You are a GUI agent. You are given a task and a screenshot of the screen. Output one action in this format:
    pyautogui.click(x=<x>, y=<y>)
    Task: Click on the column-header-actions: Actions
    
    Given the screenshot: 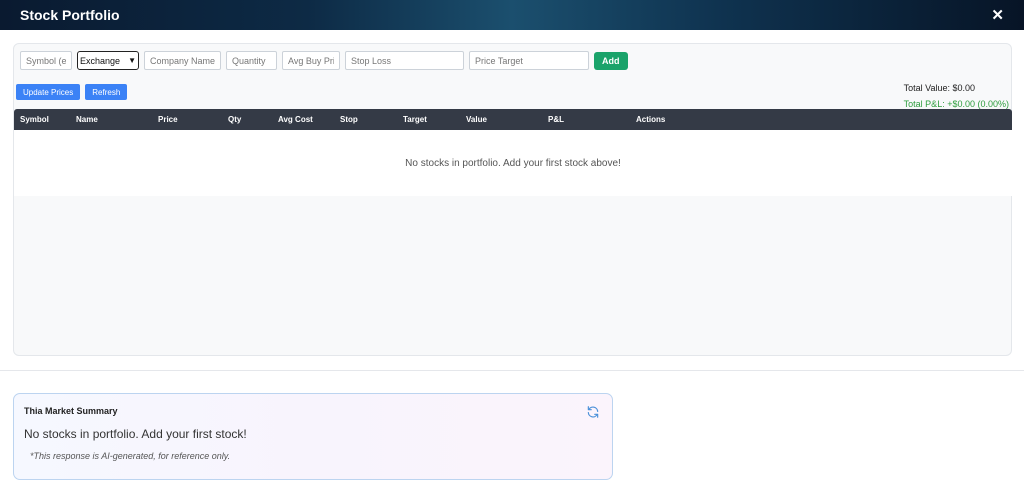 What is the action you would take?
    pyautogui.click(x=651, y=119)
    